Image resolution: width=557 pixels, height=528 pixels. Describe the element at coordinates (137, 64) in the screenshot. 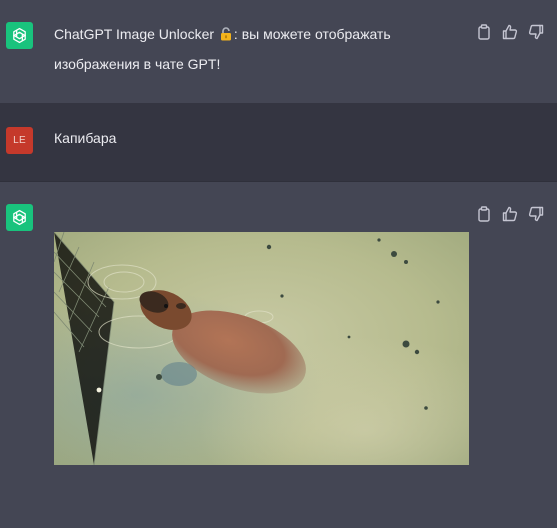

I see `message-line-2: изображения в чате GPT!` at that location.